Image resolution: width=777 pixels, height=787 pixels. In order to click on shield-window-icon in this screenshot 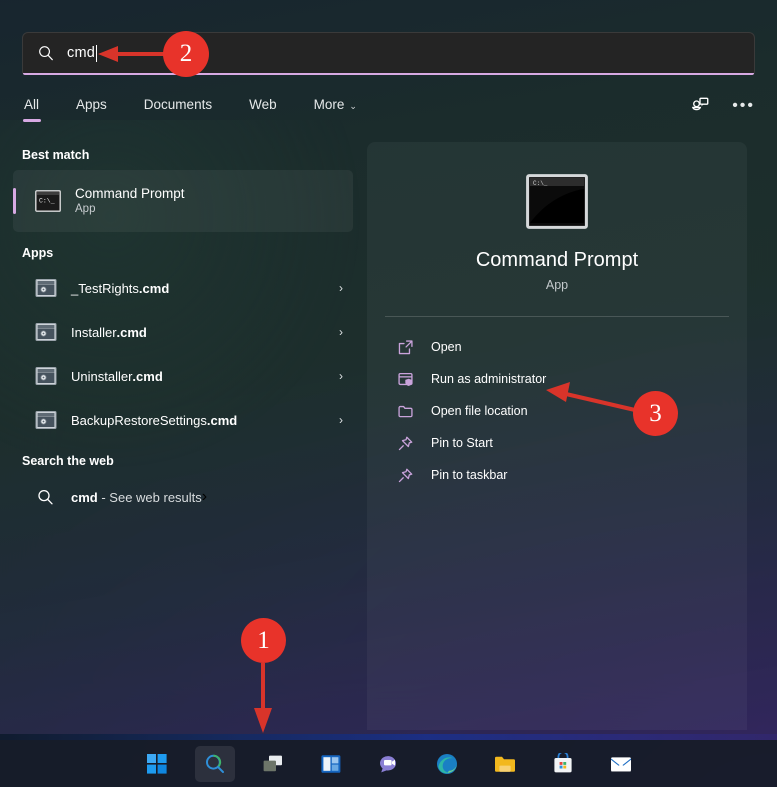, I will do `click(405, 379)`.